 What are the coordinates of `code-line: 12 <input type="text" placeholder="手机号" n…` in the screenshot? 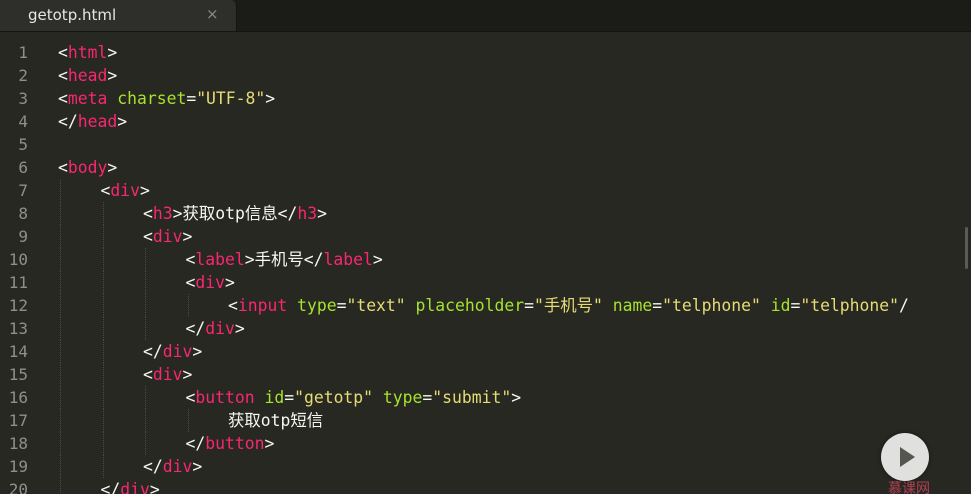 It's located at (485, 305).